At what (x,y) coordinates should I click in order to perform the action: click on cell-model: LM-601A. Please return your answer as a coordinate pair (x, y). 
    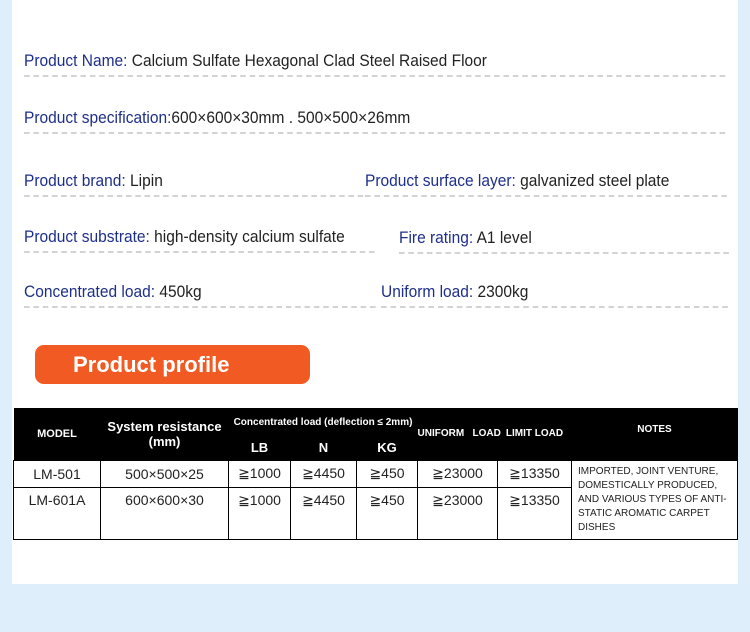
    Looking at the image, I should click on (57, 513).